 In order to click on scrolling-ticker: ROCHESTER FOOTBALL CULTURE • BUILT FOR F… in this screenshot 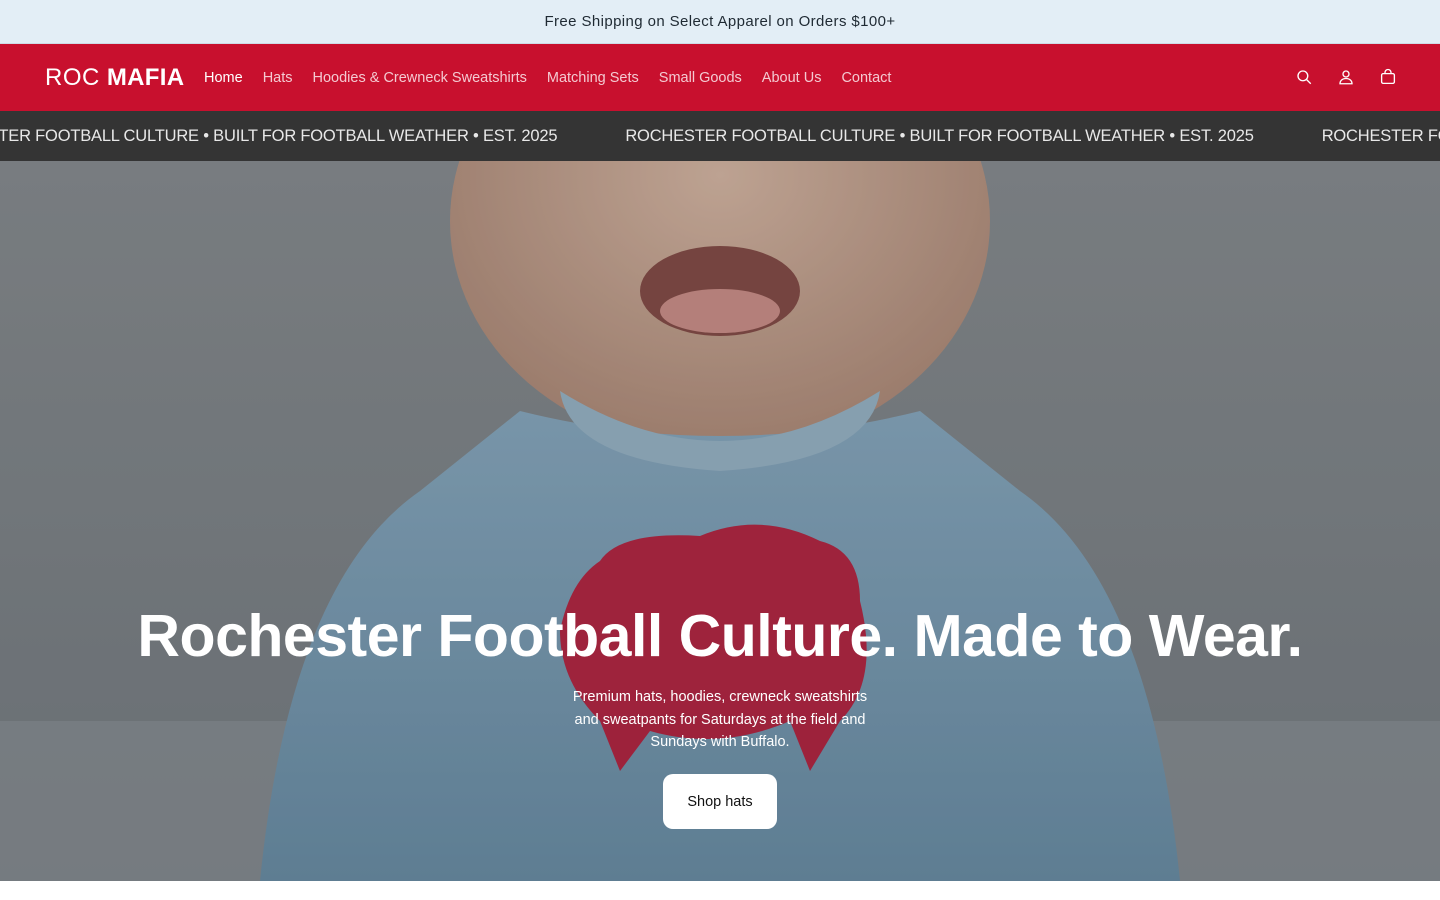, I will do `click(720, 136)`.